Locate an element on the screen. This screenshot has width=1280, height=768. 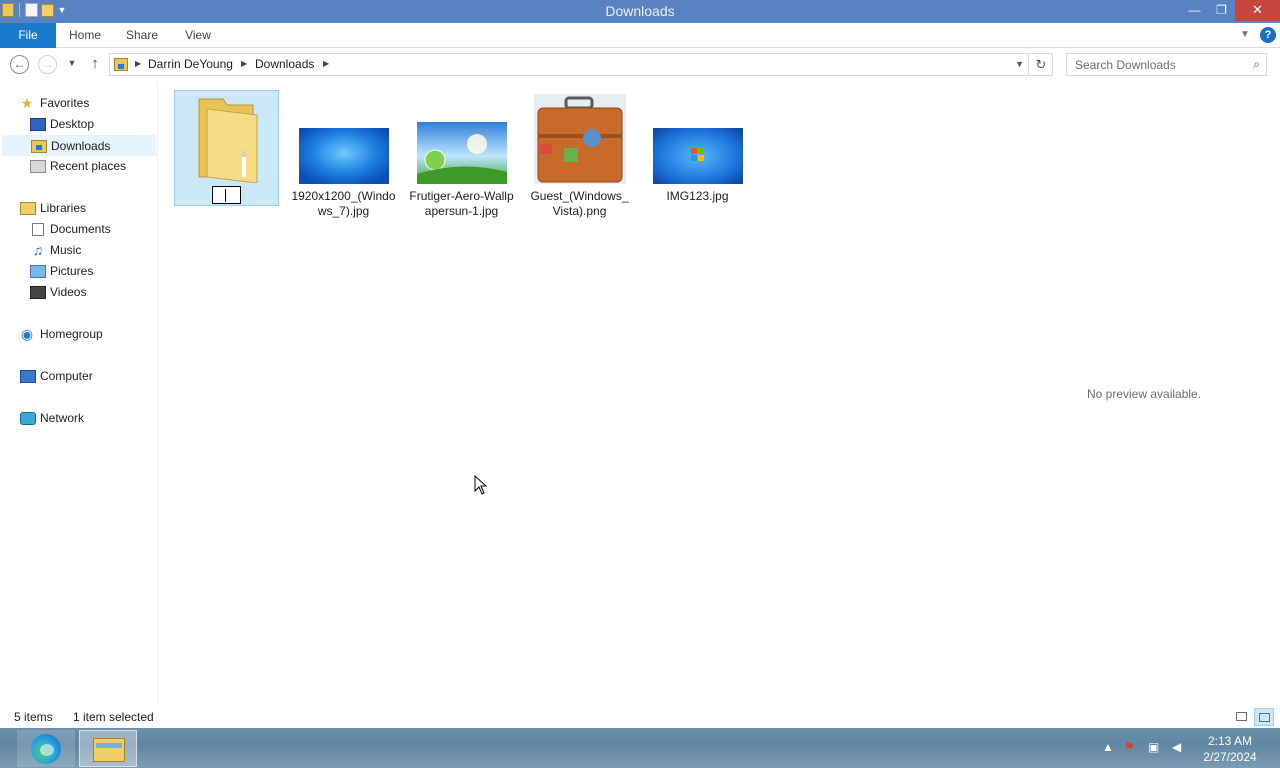
taskbar-explorer-button is located at coordinates (108, 748).